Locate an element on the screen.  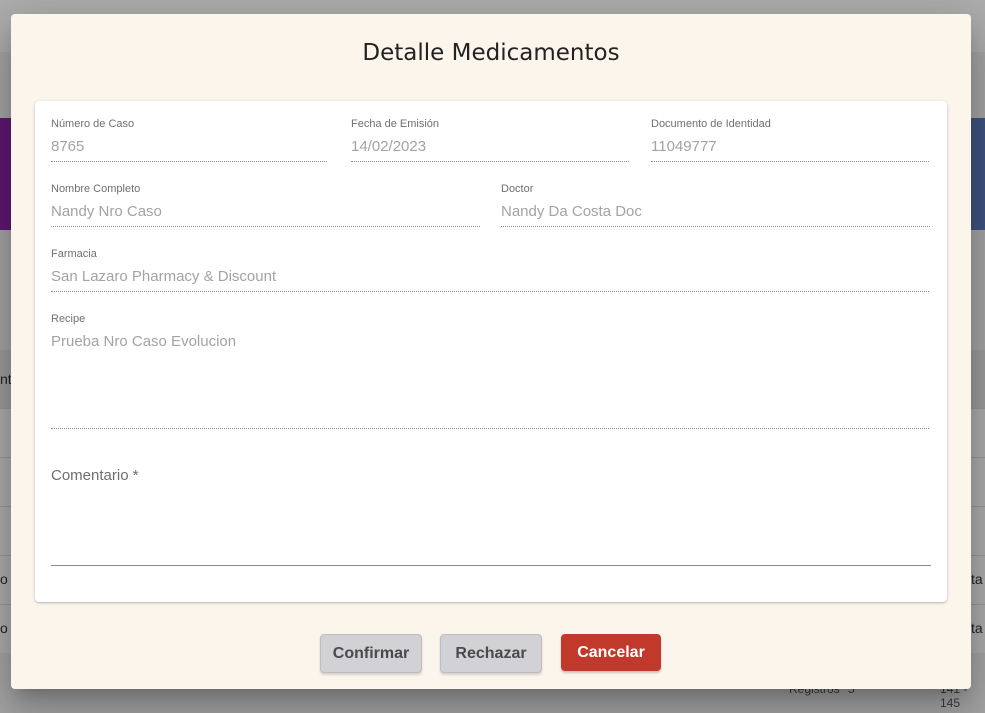
field-label: Número de Caso is located at coordinates (93, 124).